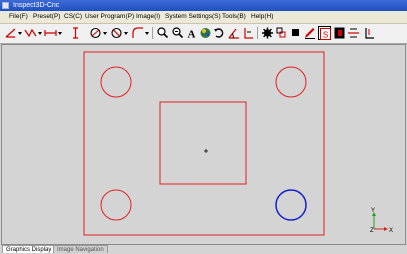 The width and height of the screenshot is (407, 254). I want to click on title-bar: Inspect3D-Cnc, so click(203, 5).